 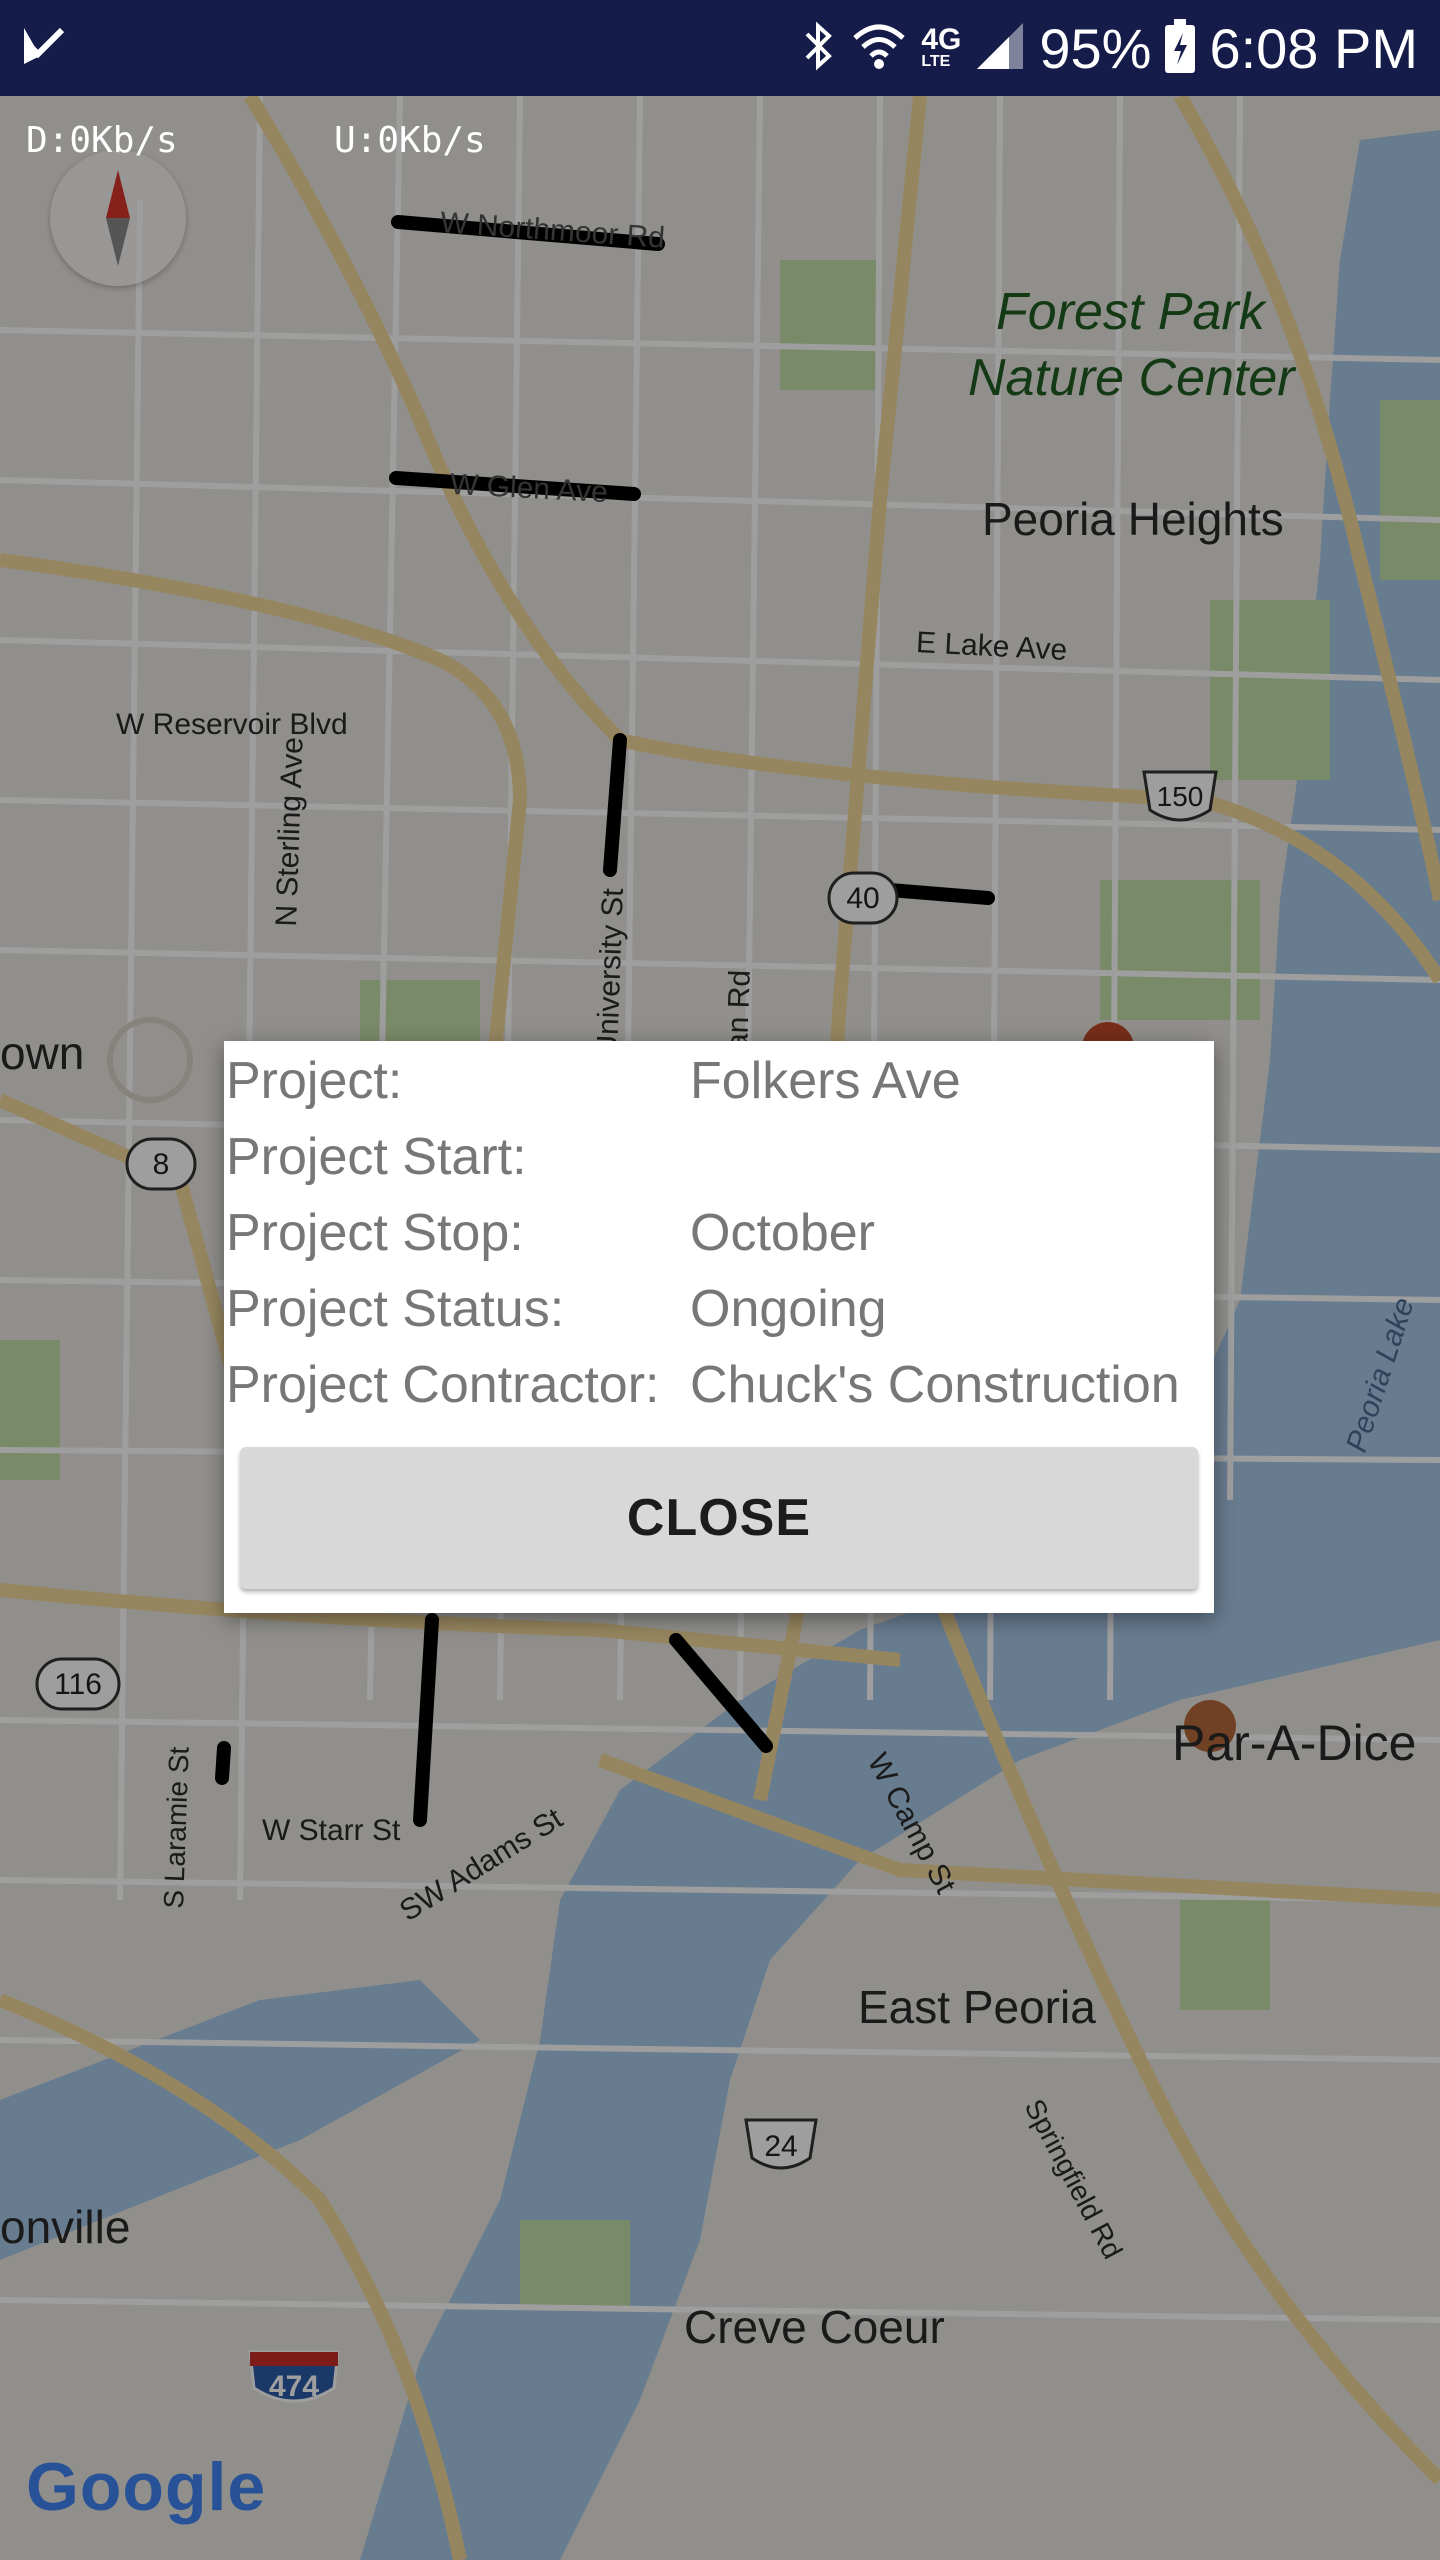 I want to click on row-project-stop: Project Stop: October, so click(x=719, y=1241).